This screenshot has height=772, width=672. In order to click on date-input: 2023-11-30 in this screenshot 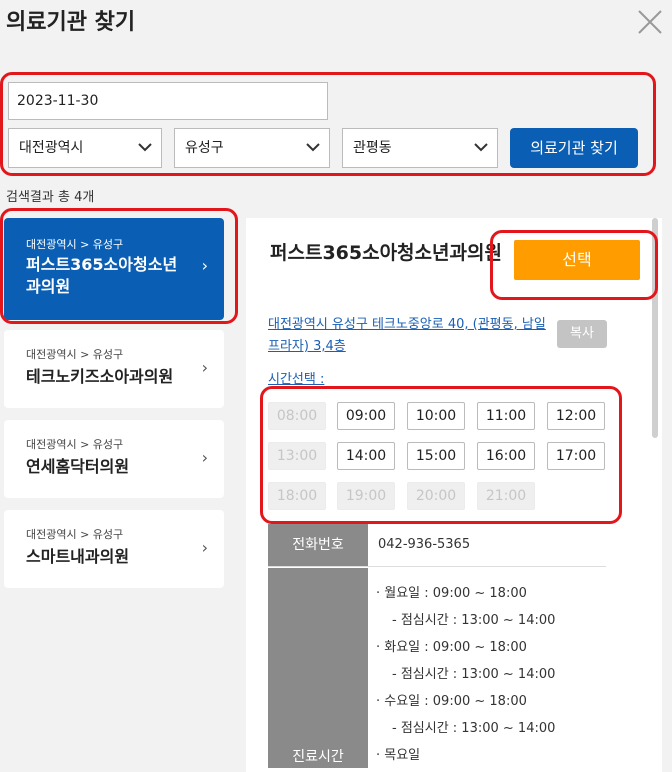, I will do `click(168, 101)`.